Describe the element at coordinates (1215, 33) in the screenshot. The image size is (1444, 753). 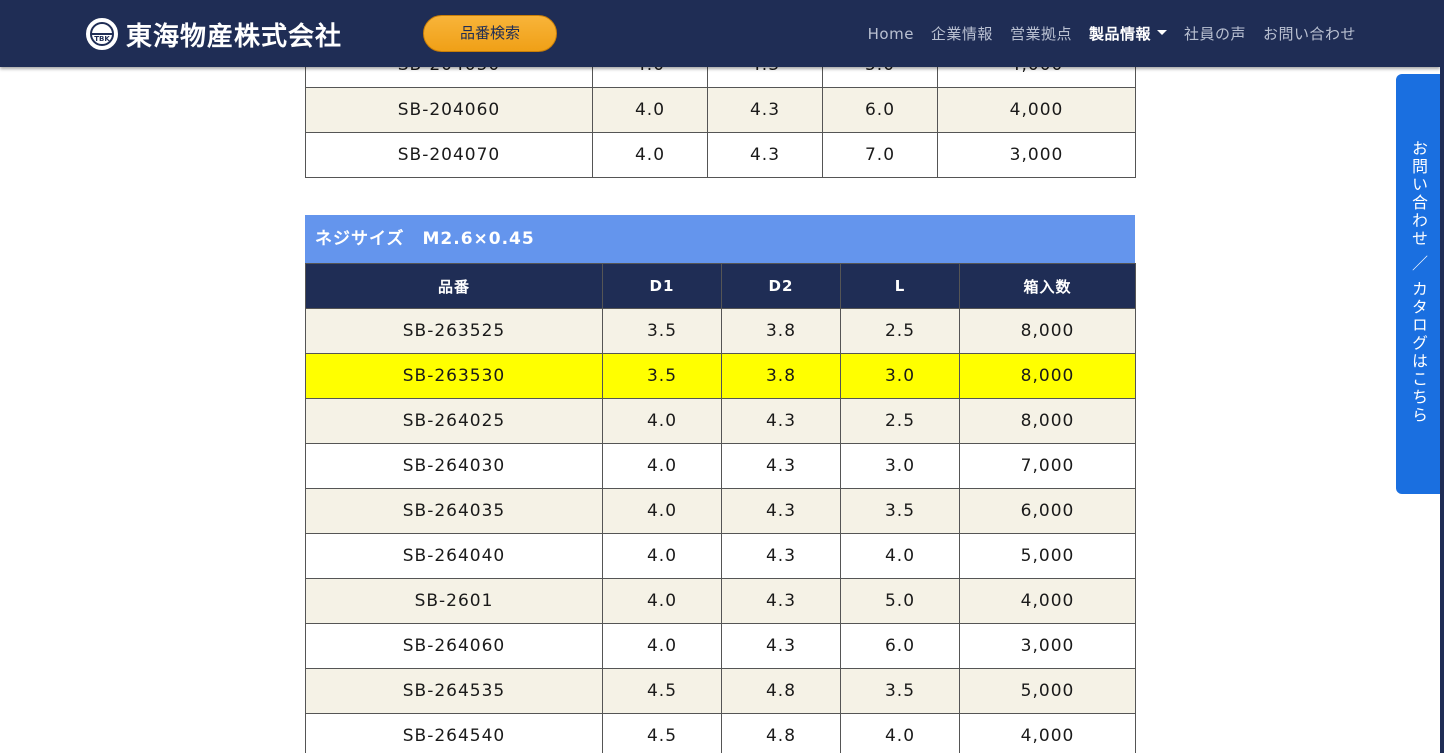
I see `nav-link-employee-voices: 社員の声` at that location.